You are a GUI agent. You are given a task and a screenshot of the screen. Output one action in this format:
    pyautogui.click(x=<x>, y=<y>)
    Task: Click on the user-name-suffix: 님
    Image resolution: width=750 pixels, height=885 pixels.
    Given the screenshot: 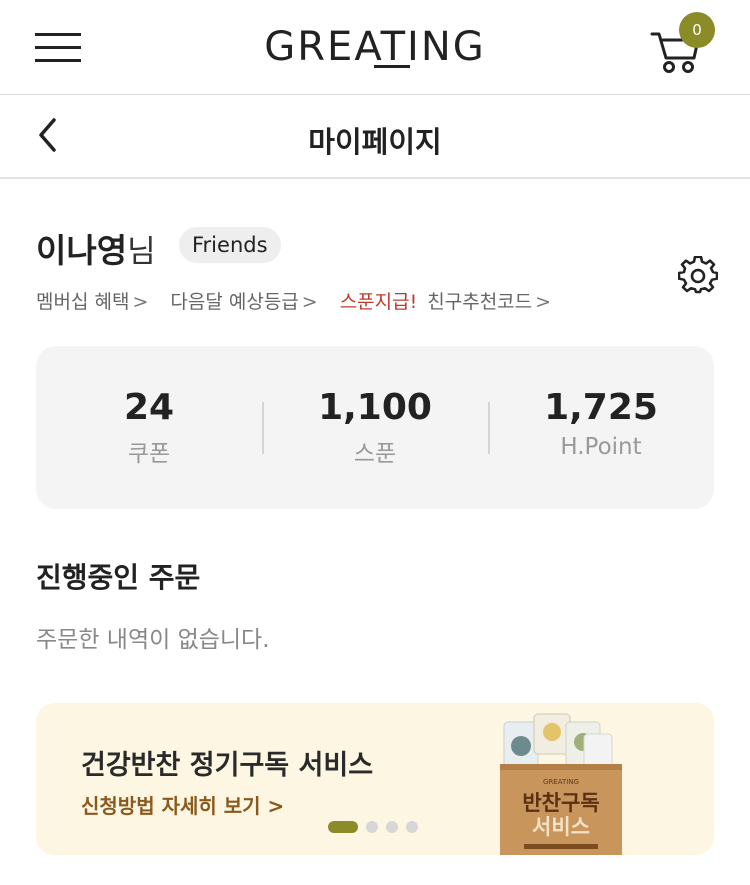 What is the action you would take?
    pyautogui.click(x=141, y=252)
    